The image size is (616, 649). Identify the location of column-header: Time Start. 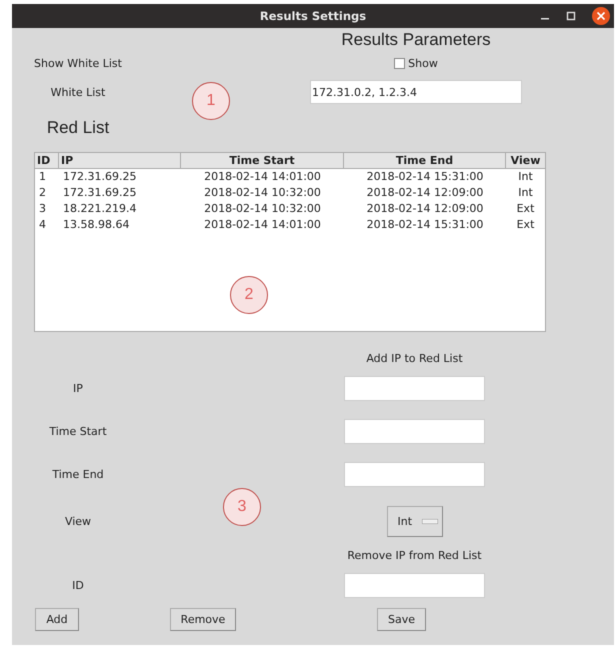
(262, 161).